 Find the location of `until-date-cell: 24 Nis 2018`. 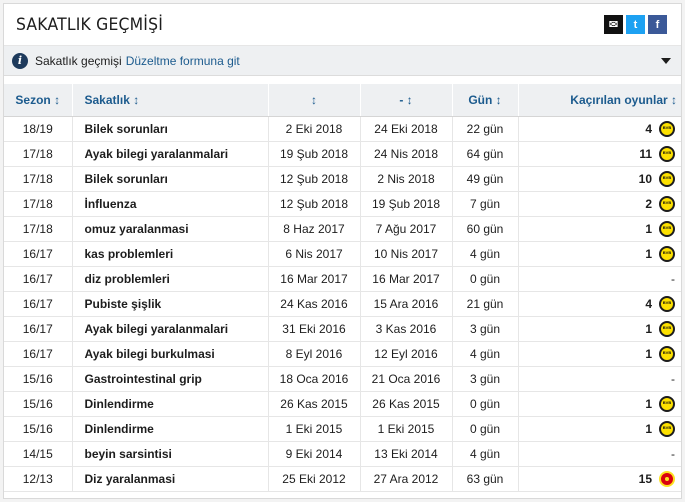

until-date-cell: 24 Nis 2018 is located at coordinates (406, 154).